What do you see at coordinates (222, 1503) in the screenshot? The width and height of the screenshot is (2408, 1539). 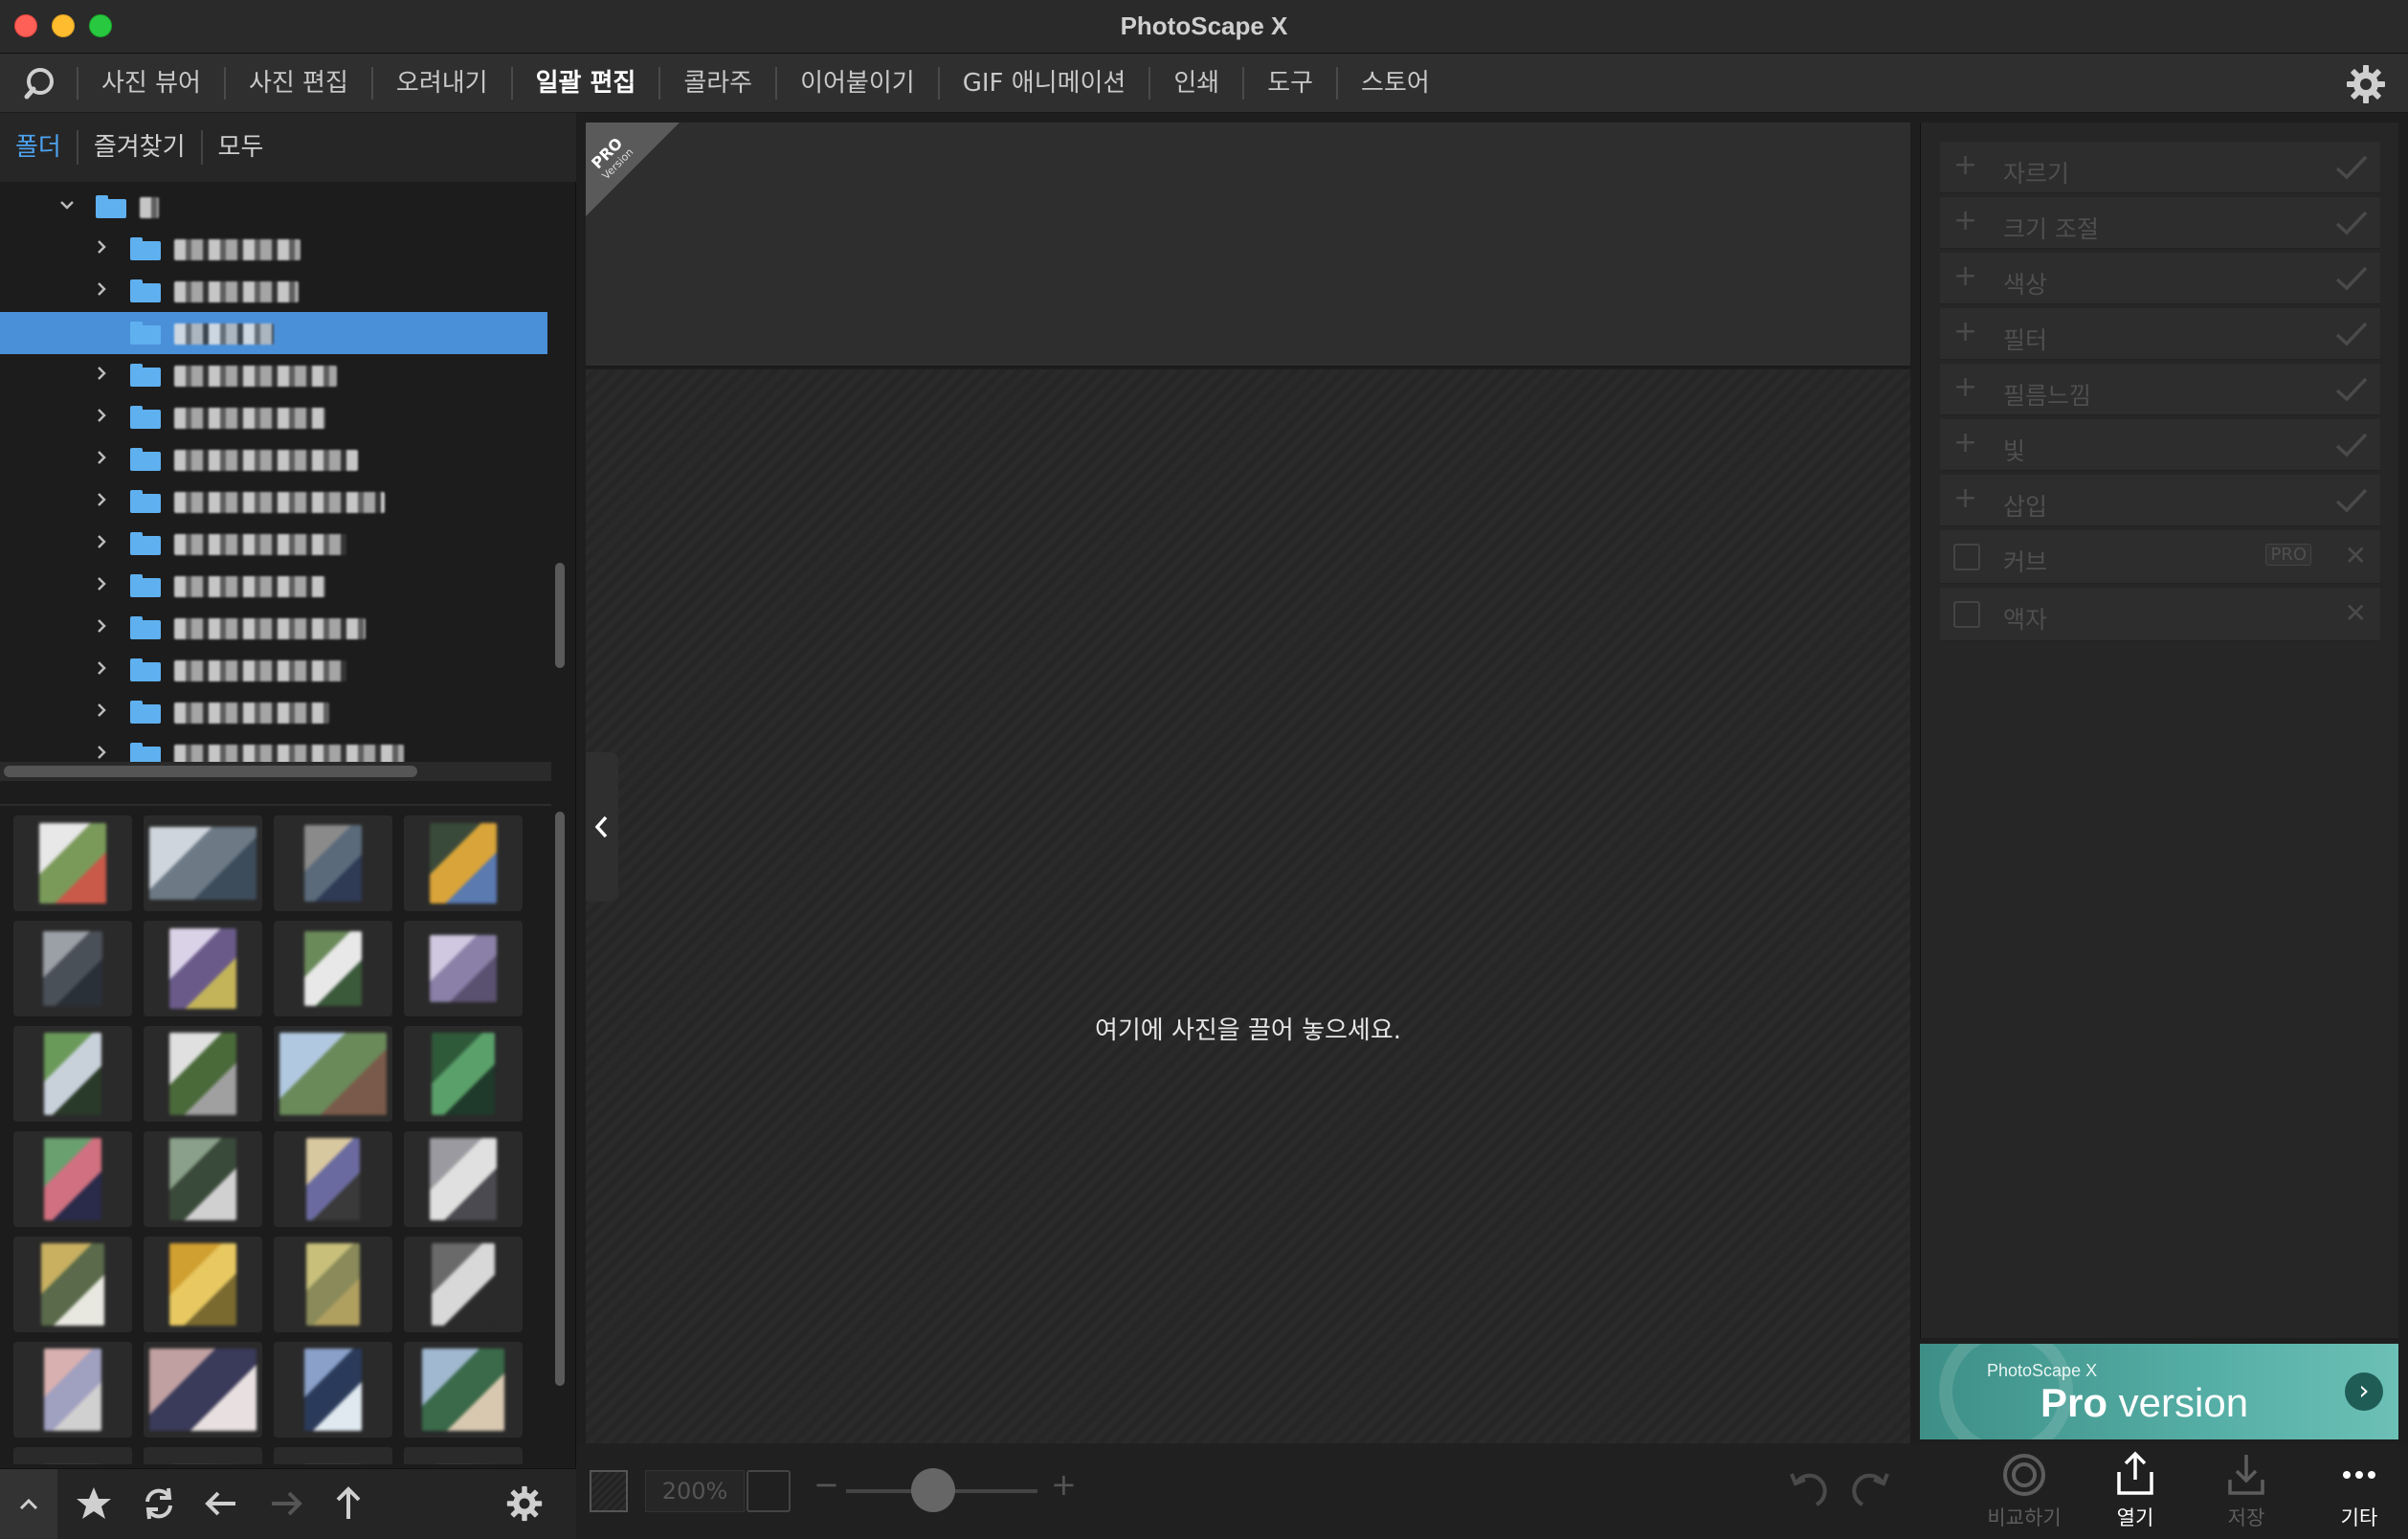 I see `arrow-left-icon` at bounding box center [222, 1503].